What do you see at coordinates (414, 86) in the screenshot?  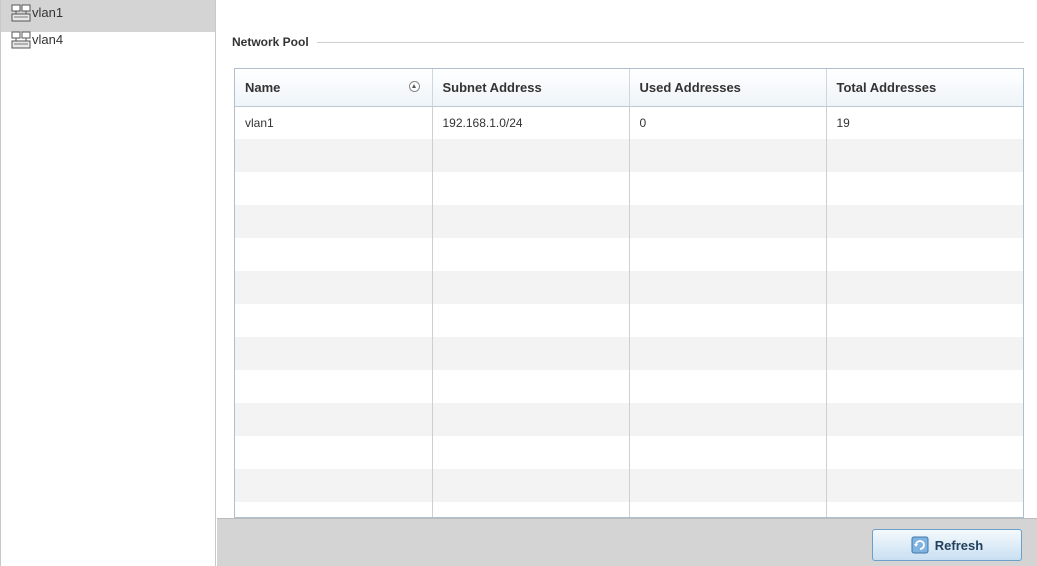 I see `sort-ascending-icon` at bounding box center [414, 86].